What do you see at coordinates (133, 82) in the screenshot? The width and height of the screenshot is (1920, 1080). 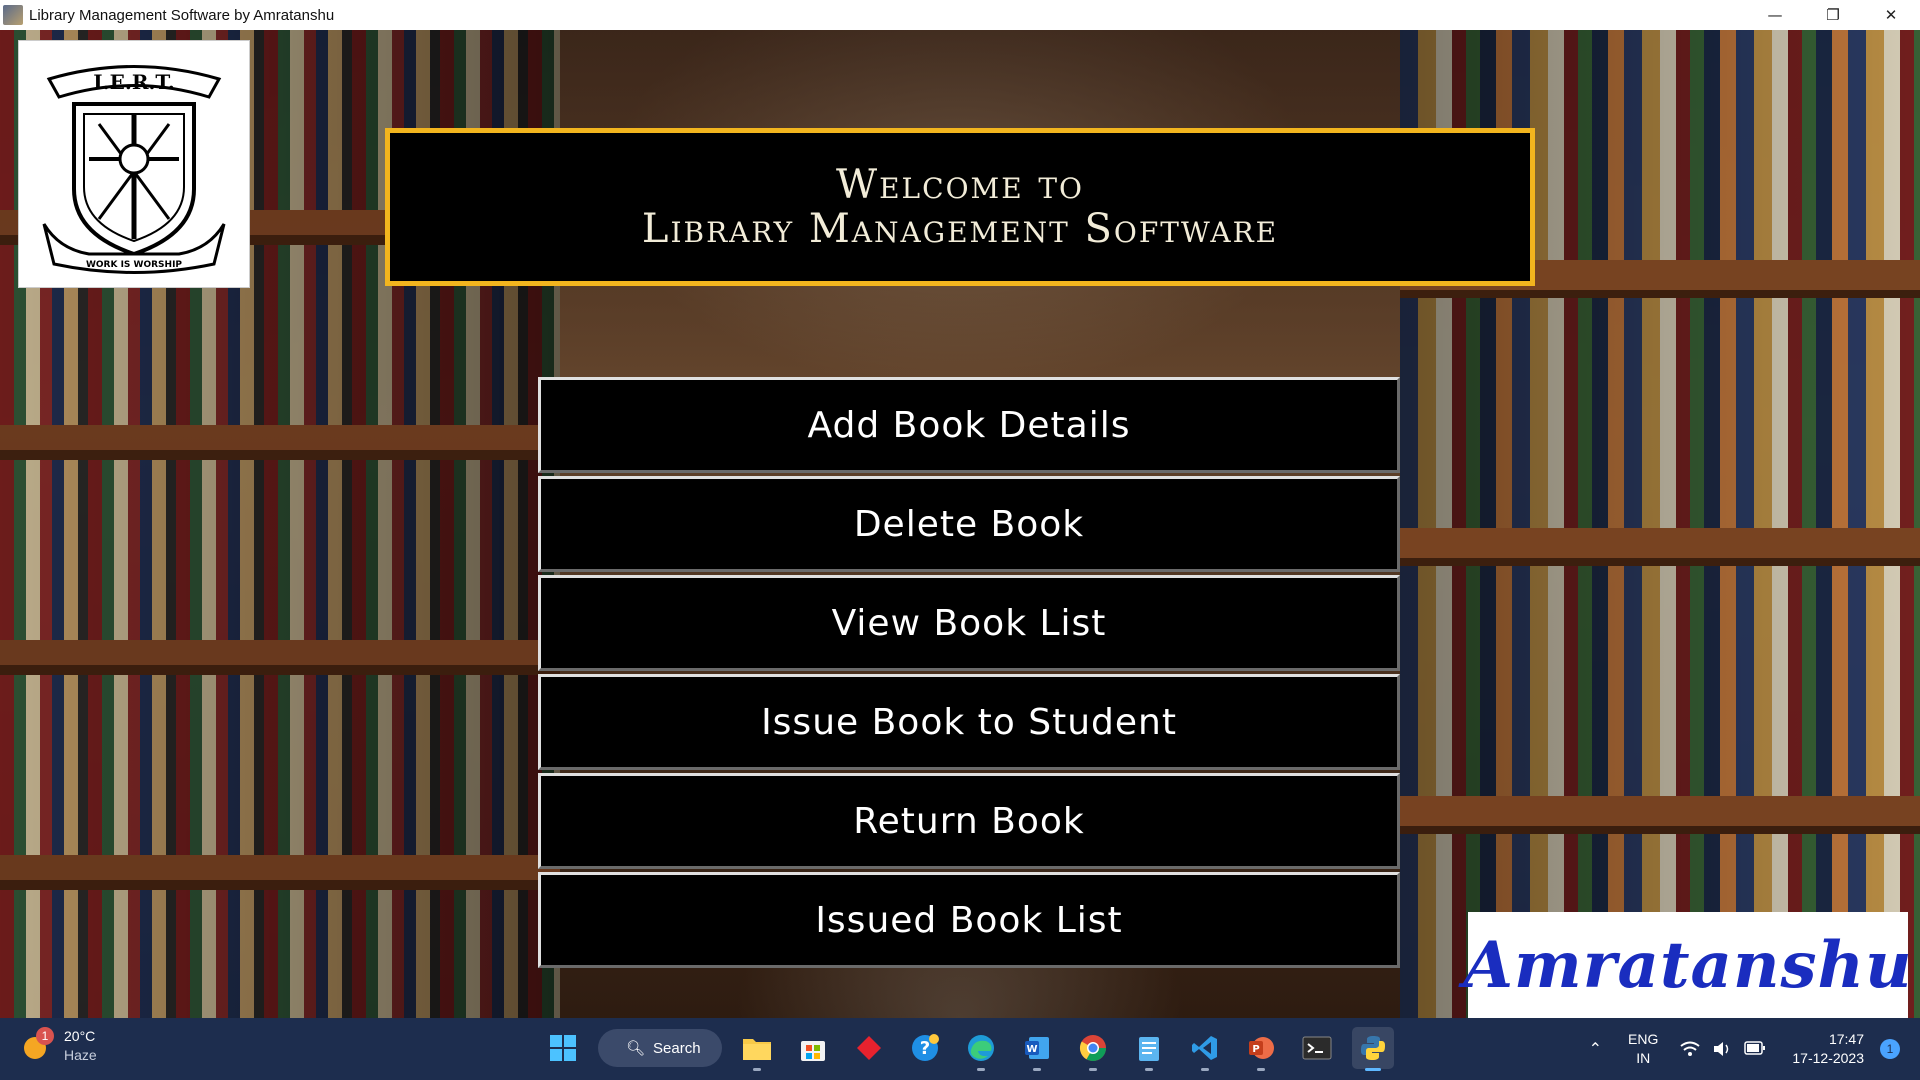 I see `logo-banner-text: I.E.R.T.` at bounding box center [133, 82].